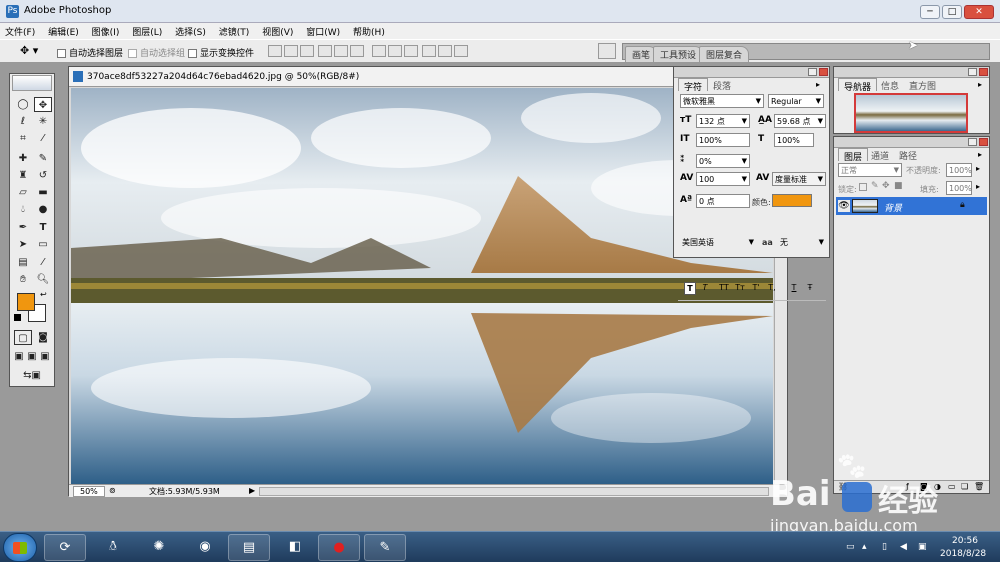  What do you see at coordinates (17, 317) in the screenshot?
I see `default-colors-icon` at bounding box center [17, 317].